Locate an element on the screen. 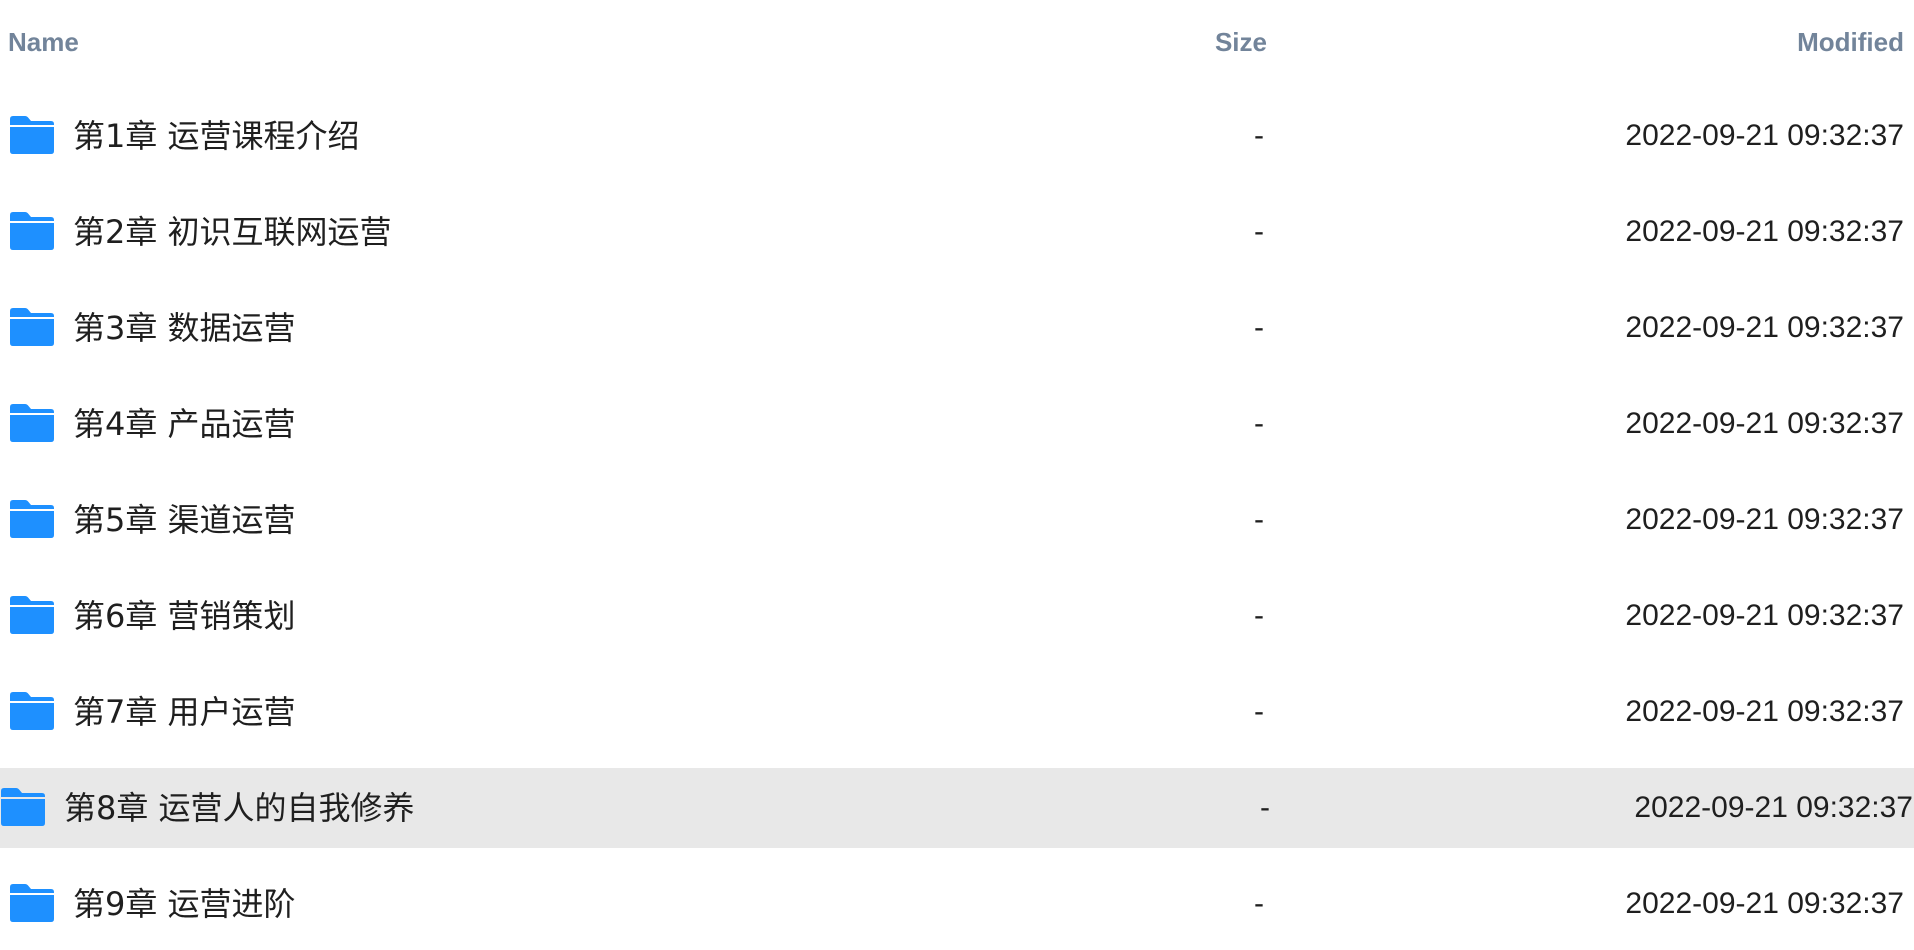 The height and width of the screenshot is (950, 1914). folder-row-hovered: 第8章 运营人的自我修养 - 2022-09-21 09:32:37 is located at coordinates (957, 808).